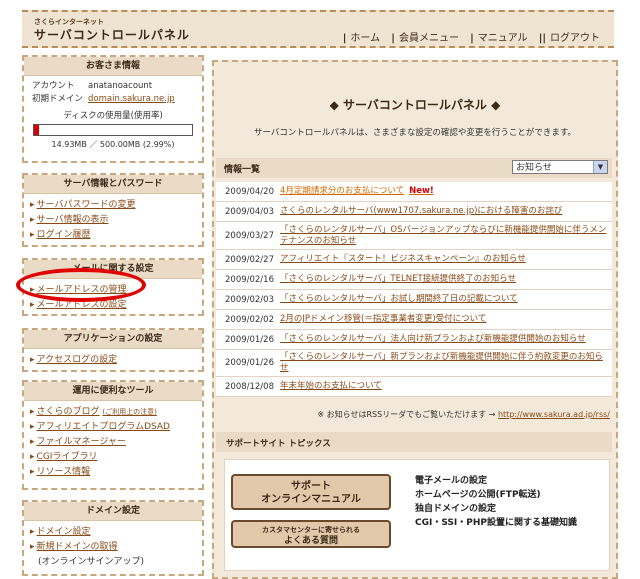 This screenshot has width=640, height=579. I want to click on news-link: 「さくらのレンタルサーバ」TELNET接続提供終了のお知らせ, so click(446, 279).